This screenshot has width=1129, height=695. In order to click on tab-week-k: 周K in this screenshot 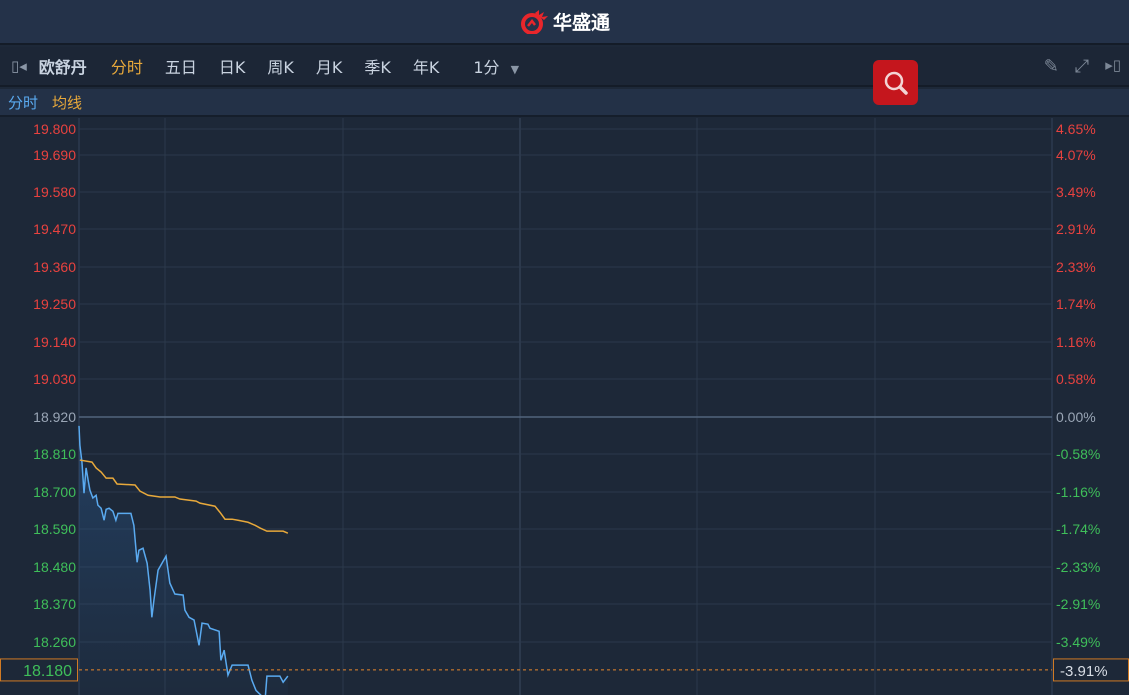, I will do `click(280, 66)`.